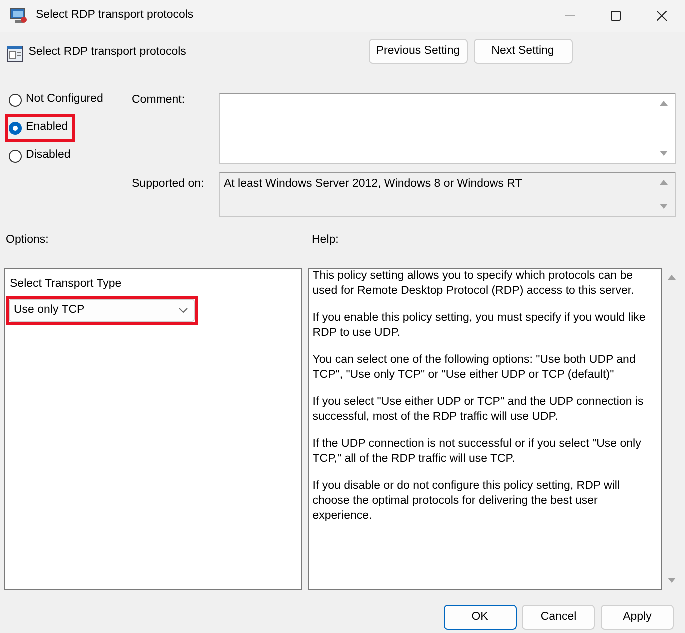 This screenshot has height=633, width=685. I want to click on radio-label: Not Configured, so click(65, 100).